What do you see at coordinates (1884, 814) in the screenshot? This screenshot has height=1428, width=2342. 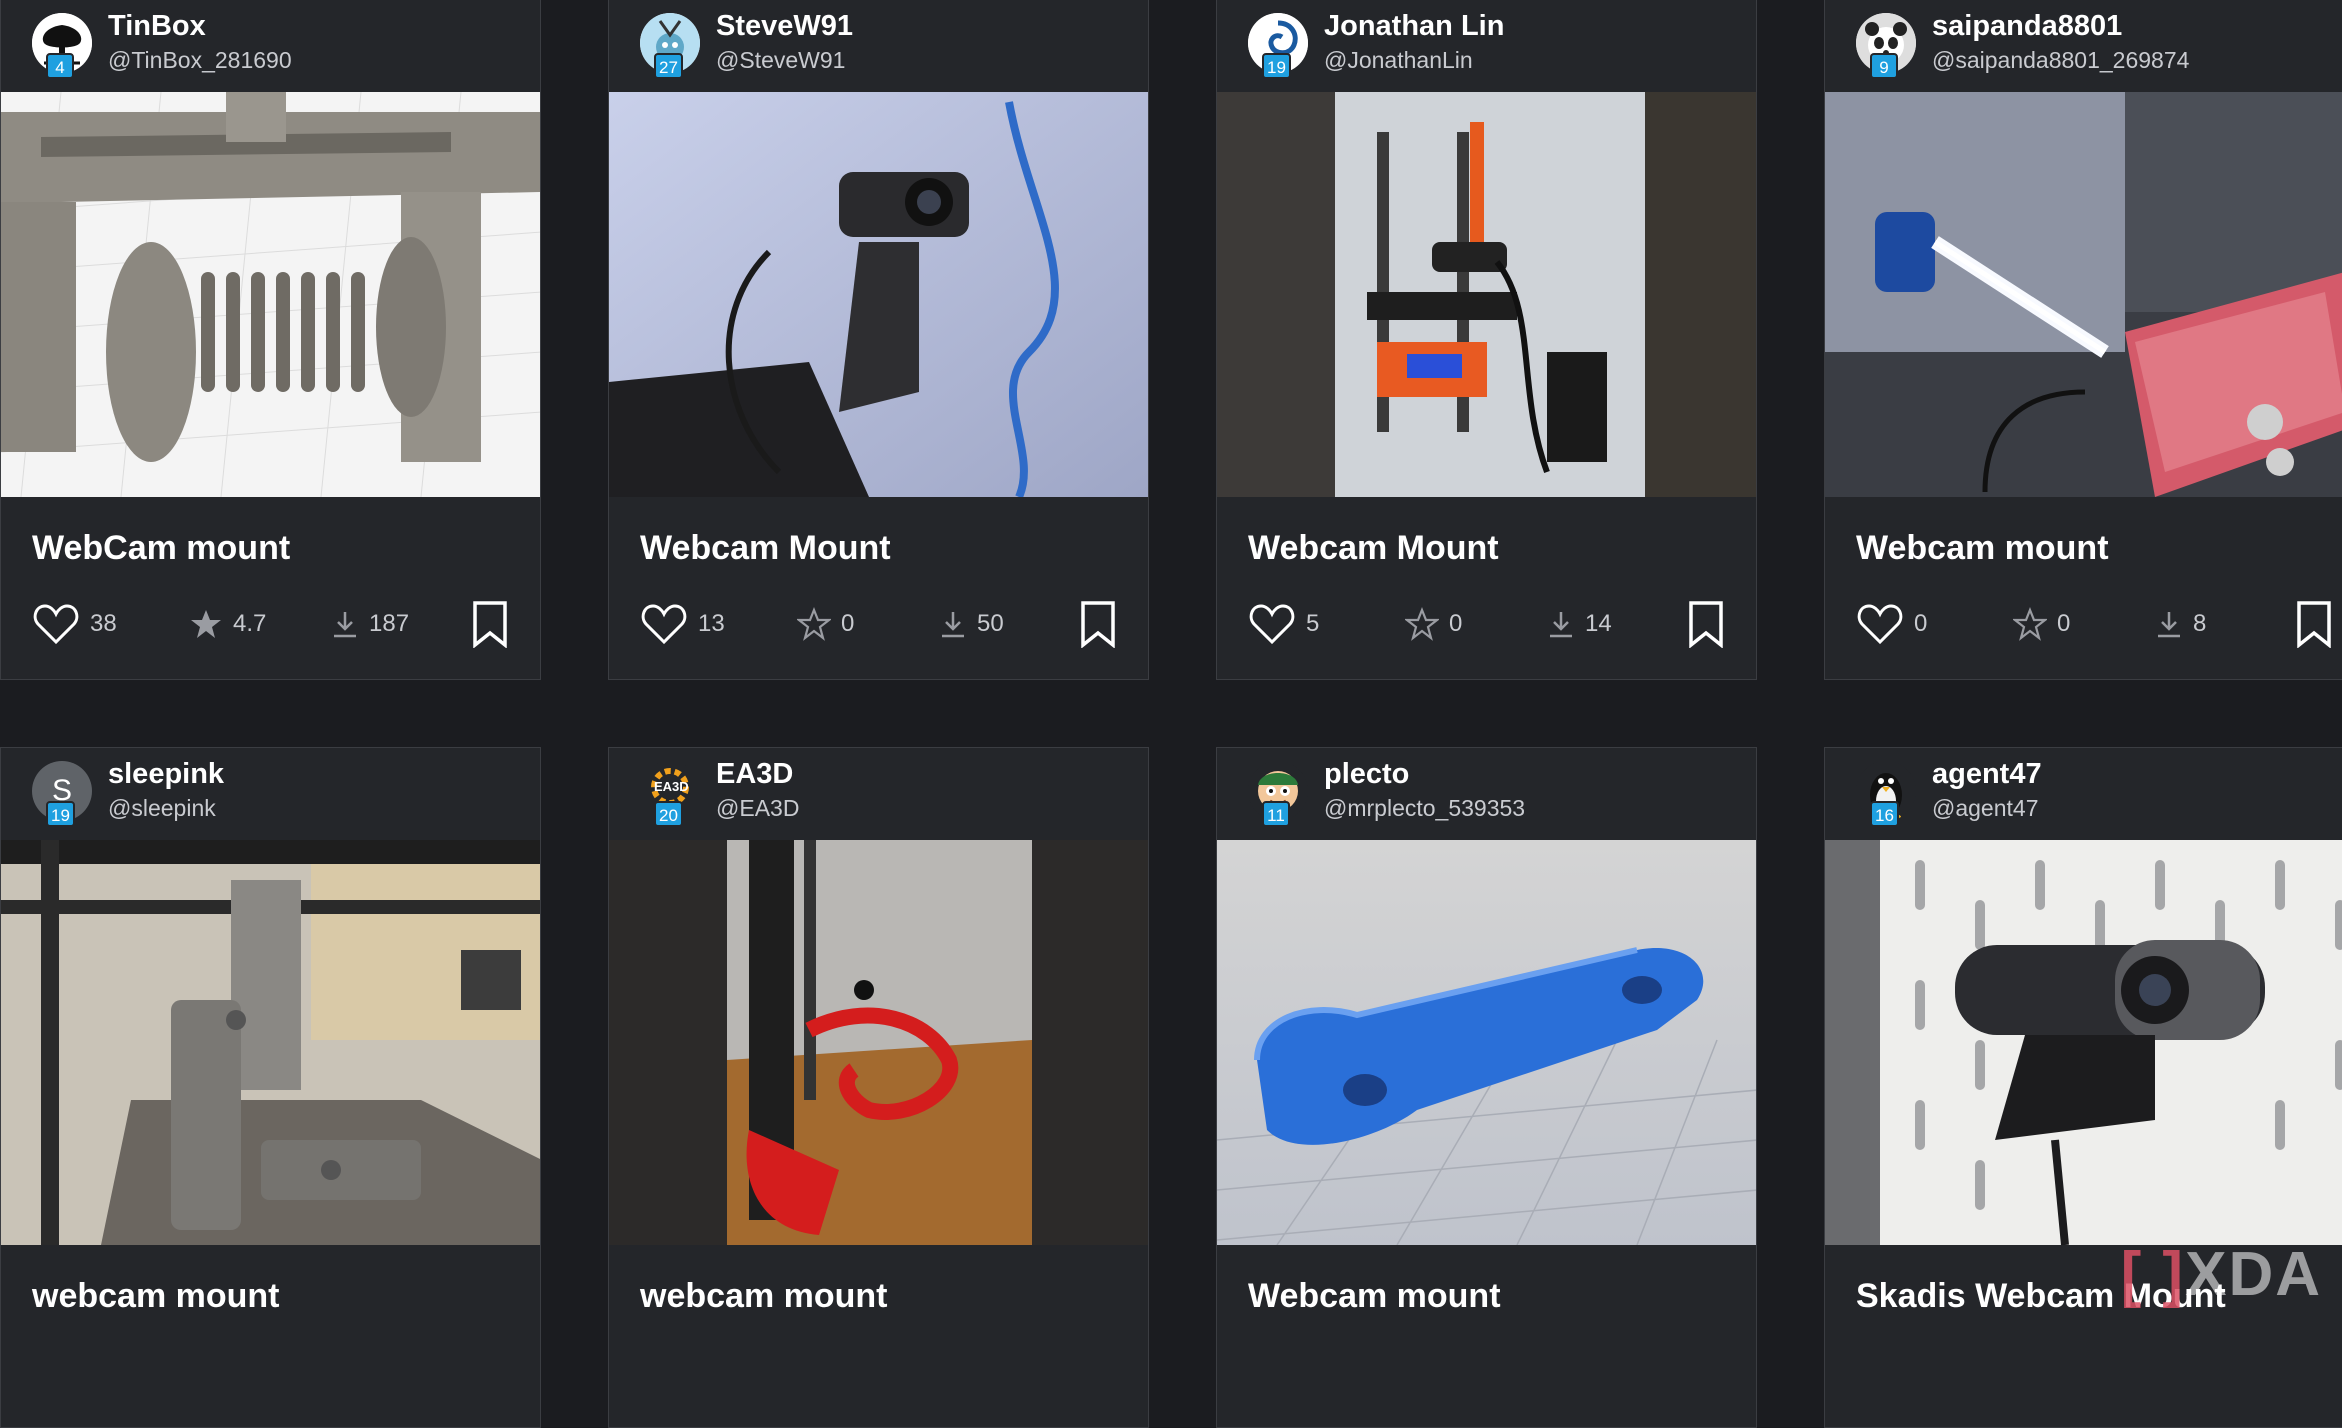 I see `level-badge: 16` at bounding box center [1884, 814].